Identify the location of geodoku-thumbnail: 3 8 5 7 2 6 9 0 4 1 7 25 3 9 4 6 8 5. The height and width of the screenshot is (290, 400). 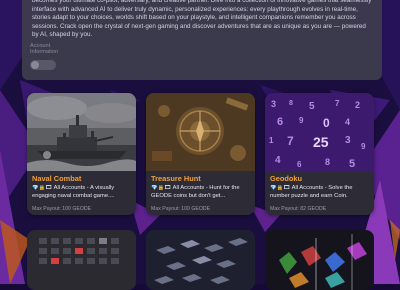
(319, 132).